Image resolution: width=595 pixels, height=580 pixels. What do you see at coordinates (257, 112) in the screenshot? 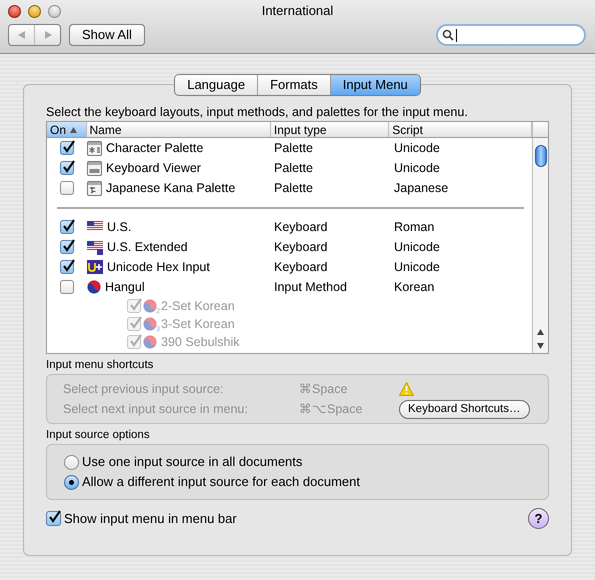
I see `description-text: Select the keyboard layouts, input methods, and palettes for the input menu.` at bounding box center [257, 112].